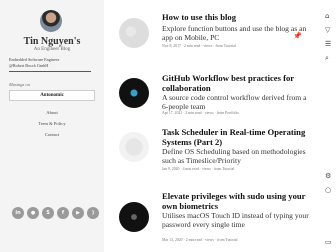 This screenshot has width=336, height=252. Describe the element at coordinates (329, 126) in the screenshot. I see `right-toolbar: ⌂ ▽ ☰ ⌕ ⚙ ○ ▭` at that location.